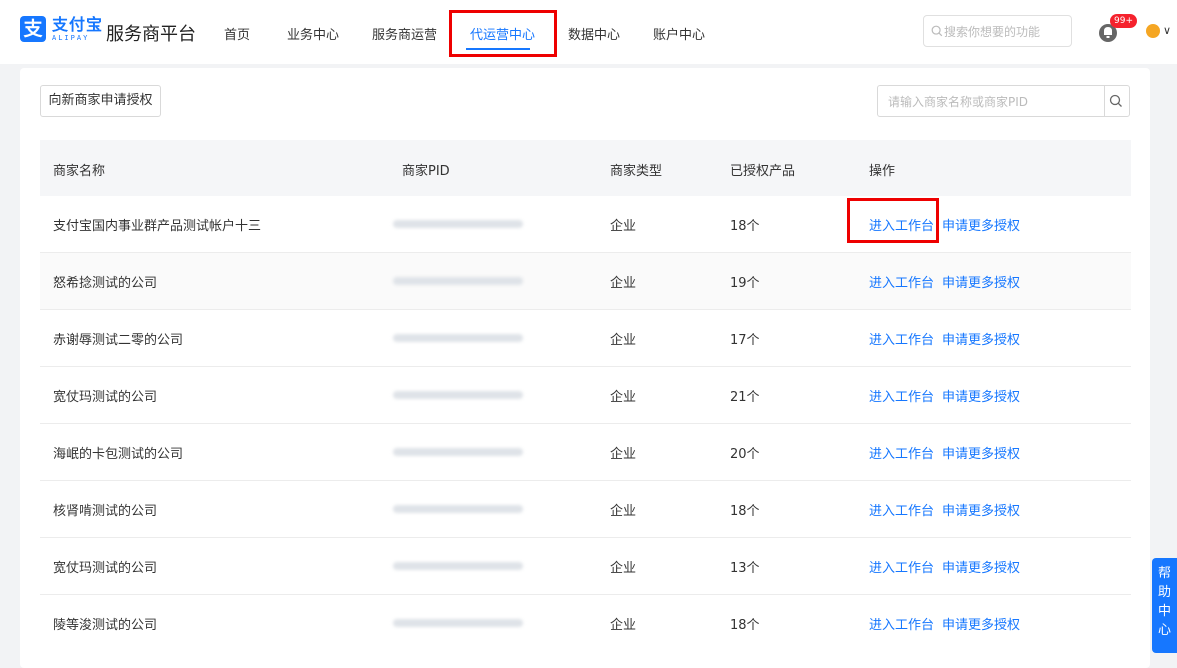 The height and width of the screenshot is (668, 1177). What do you see at coordinates (105, 511) in the screenshot?
I see `merchant-name: 核肾啃测试的公司` at bounding box center [105, 511].